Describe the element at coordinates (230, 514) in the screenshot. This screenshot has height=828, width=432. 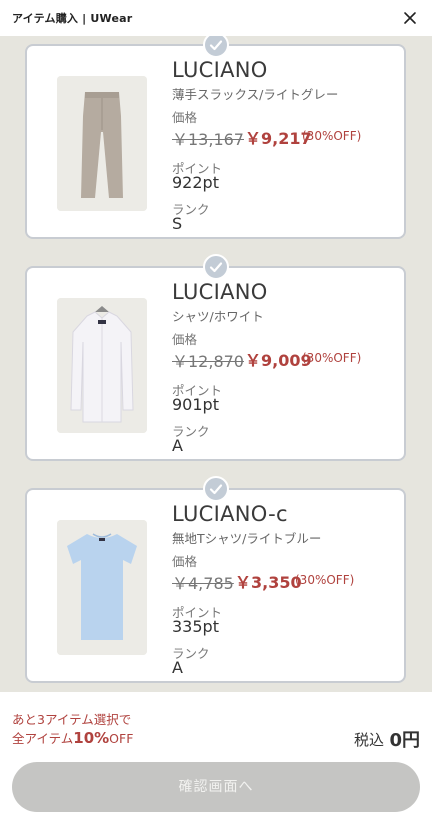
I see `item-brand: LUCIANO-c` at that location.